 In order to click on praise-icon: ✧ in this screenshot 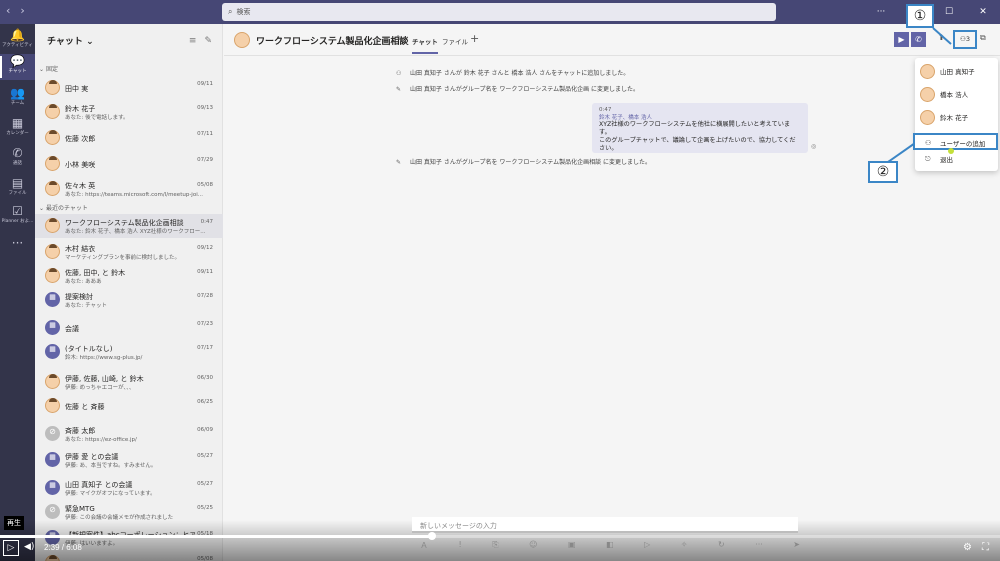, I will do `click(684, 545)`.